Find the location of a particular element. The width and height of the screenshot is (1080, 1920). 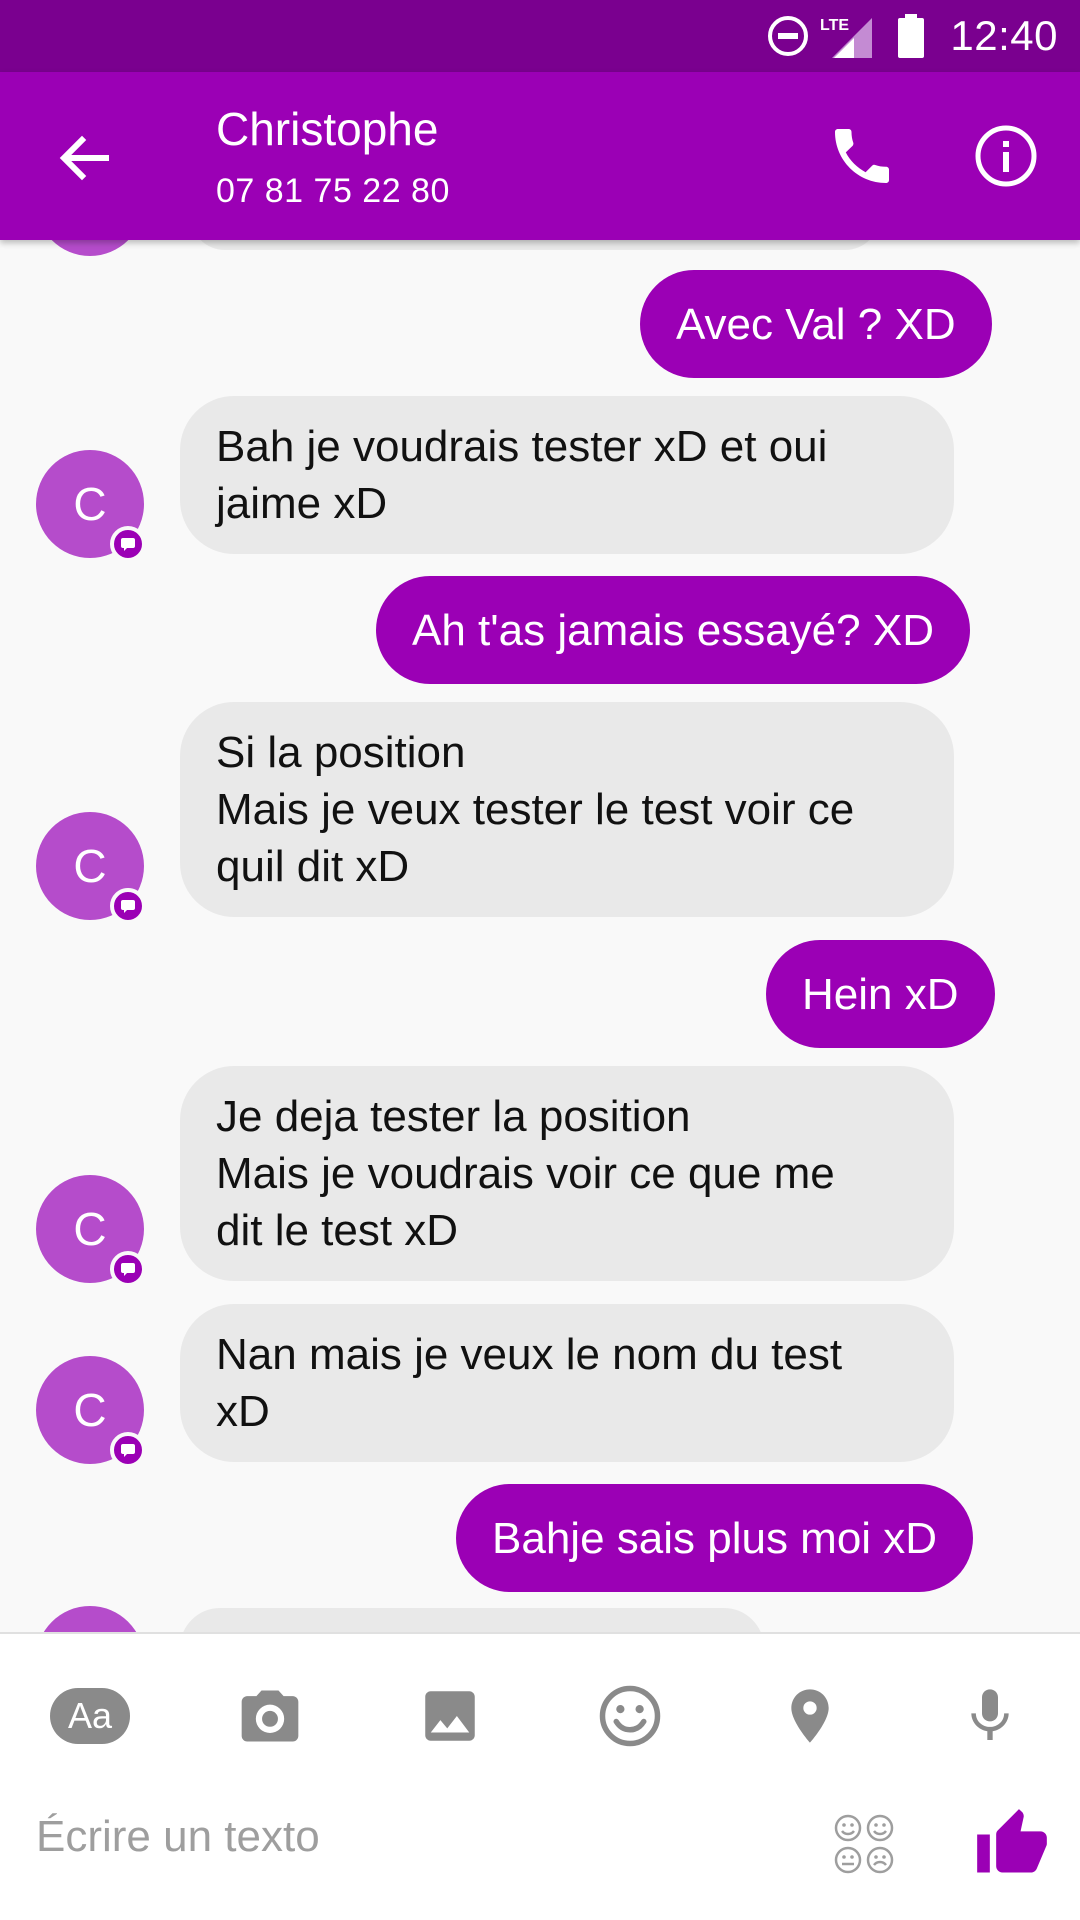

message-bubble-outgoing: Avec Val ? XD is located at coordinates (816, 324).